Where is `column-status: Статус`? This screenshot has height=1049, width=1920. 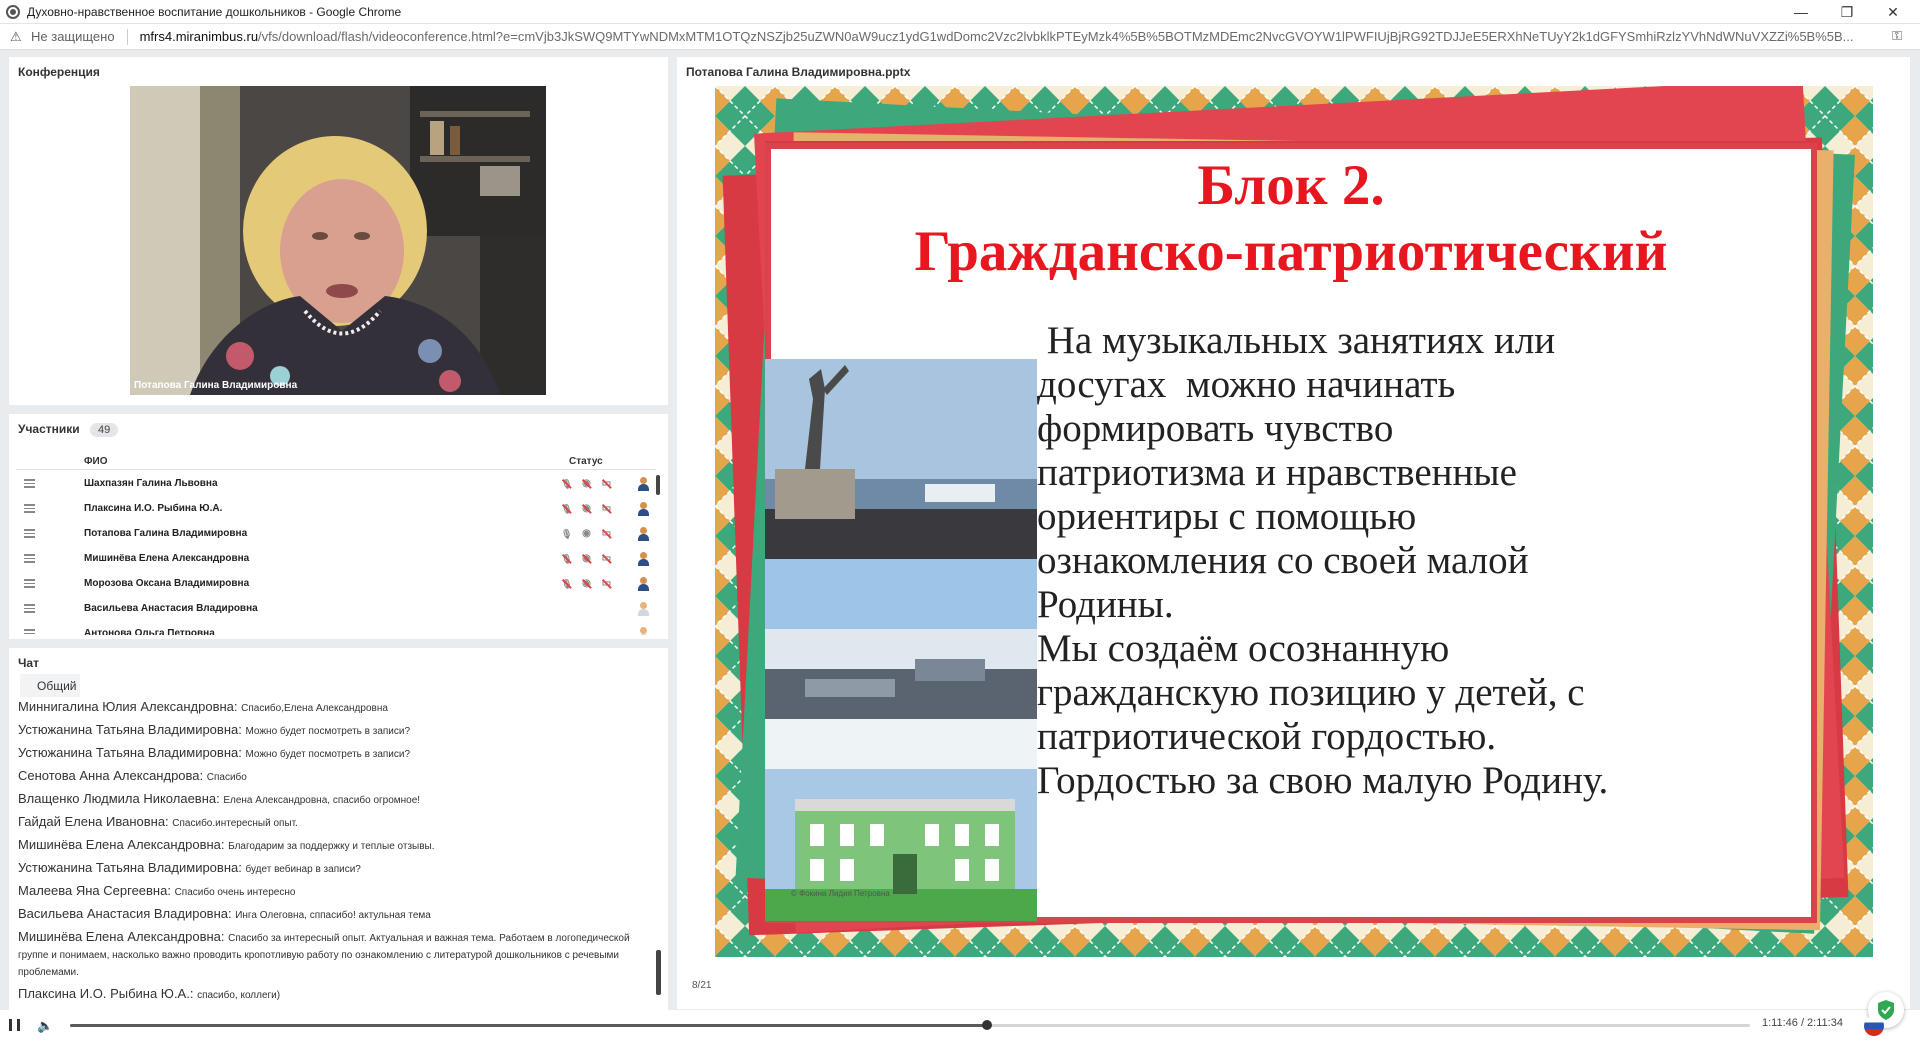
column-status: Статус is located at coordinates (586, 461).